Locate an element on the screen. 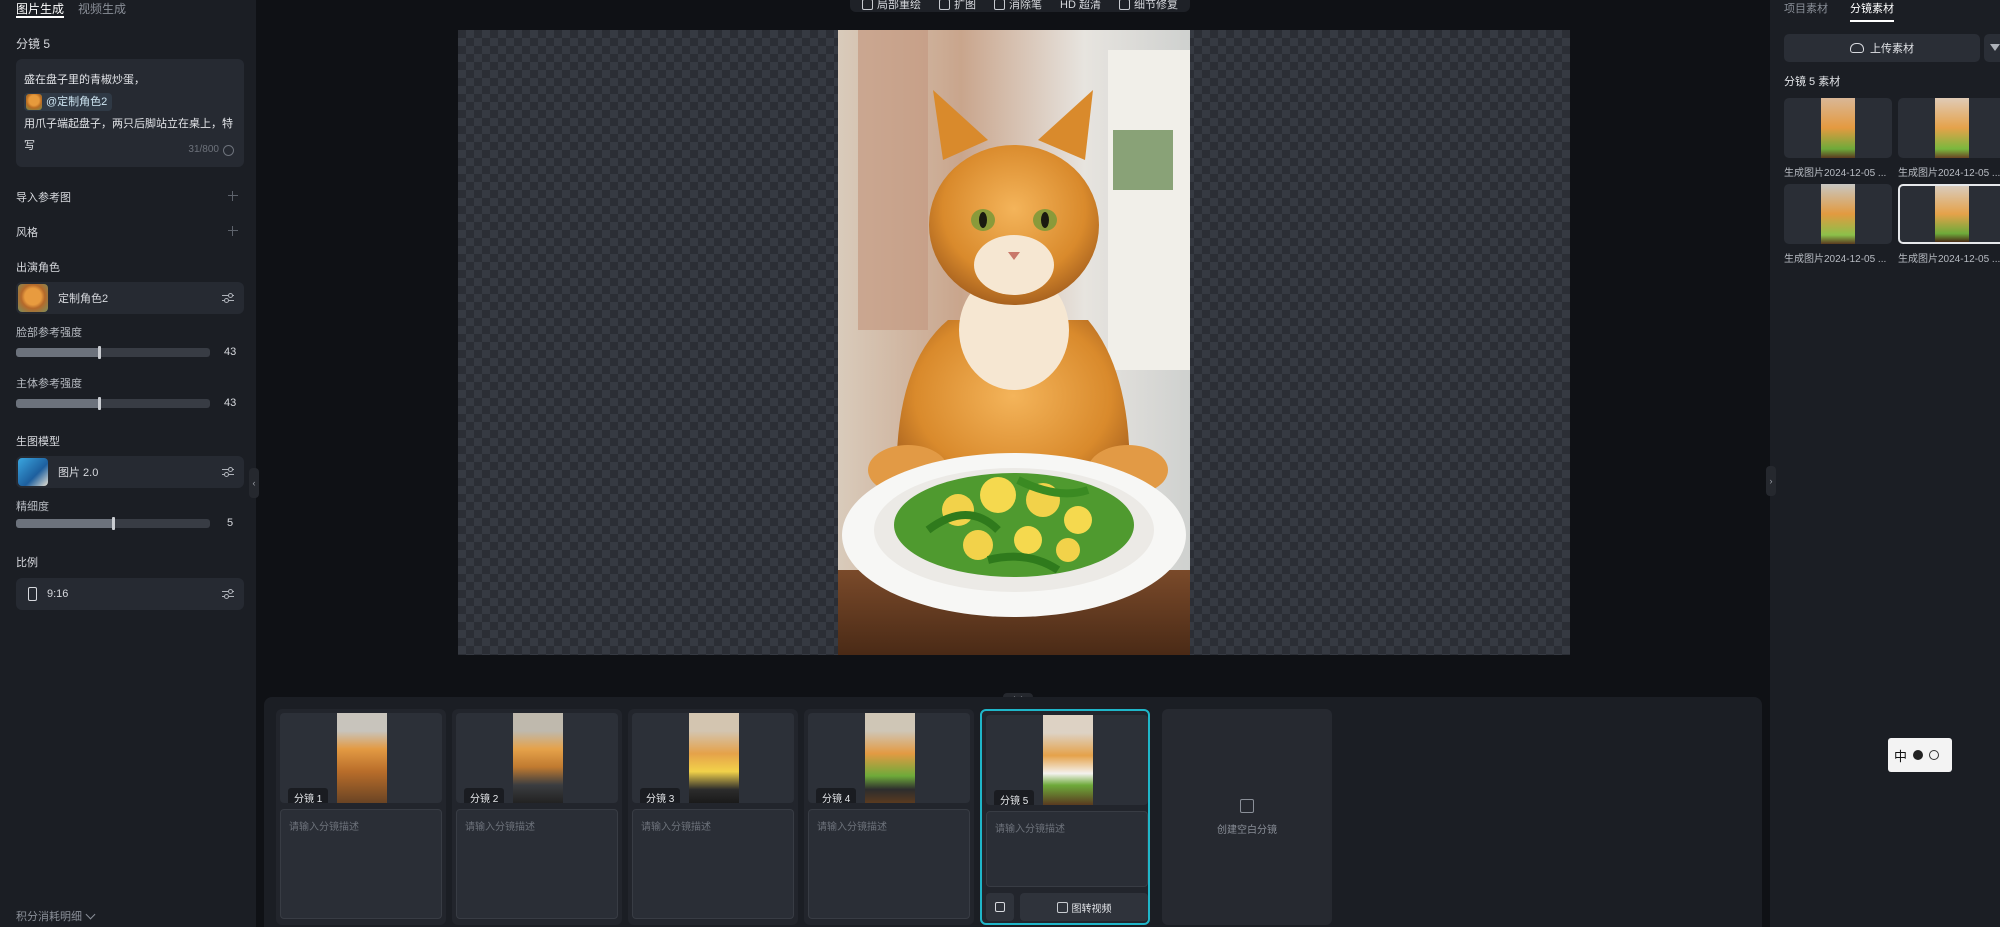 This screenshot has height=927, width=2000. storyboard-shot-1: 分镜 1 请输入分镜描述 is located at coordinates (361, 817).